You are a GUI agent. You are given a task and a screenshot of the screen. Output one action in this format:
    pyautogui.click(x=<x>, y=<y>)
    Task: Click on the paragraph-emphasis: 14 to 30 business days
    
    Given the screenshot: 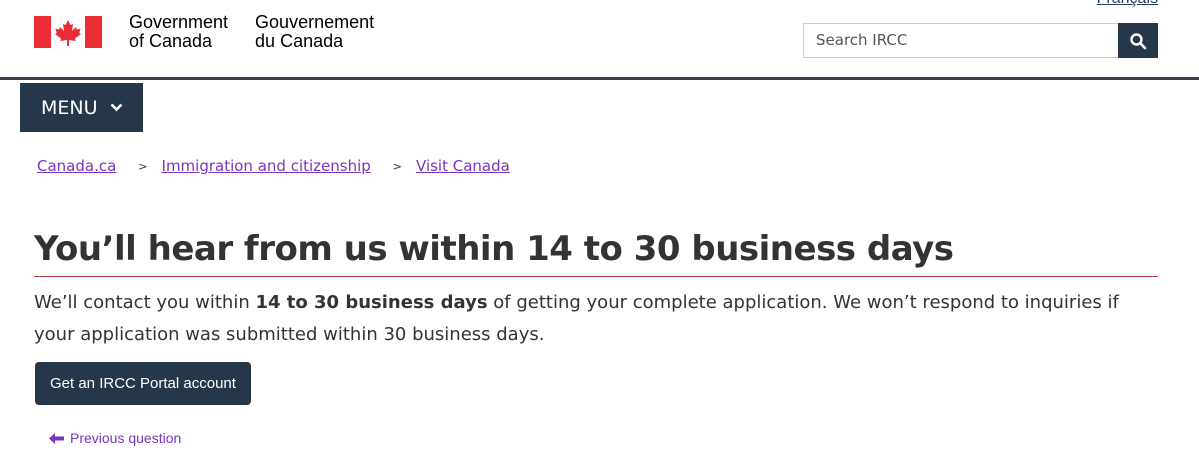 What is the action you would take?
    pyautogui.click(x=371, y=302)
    